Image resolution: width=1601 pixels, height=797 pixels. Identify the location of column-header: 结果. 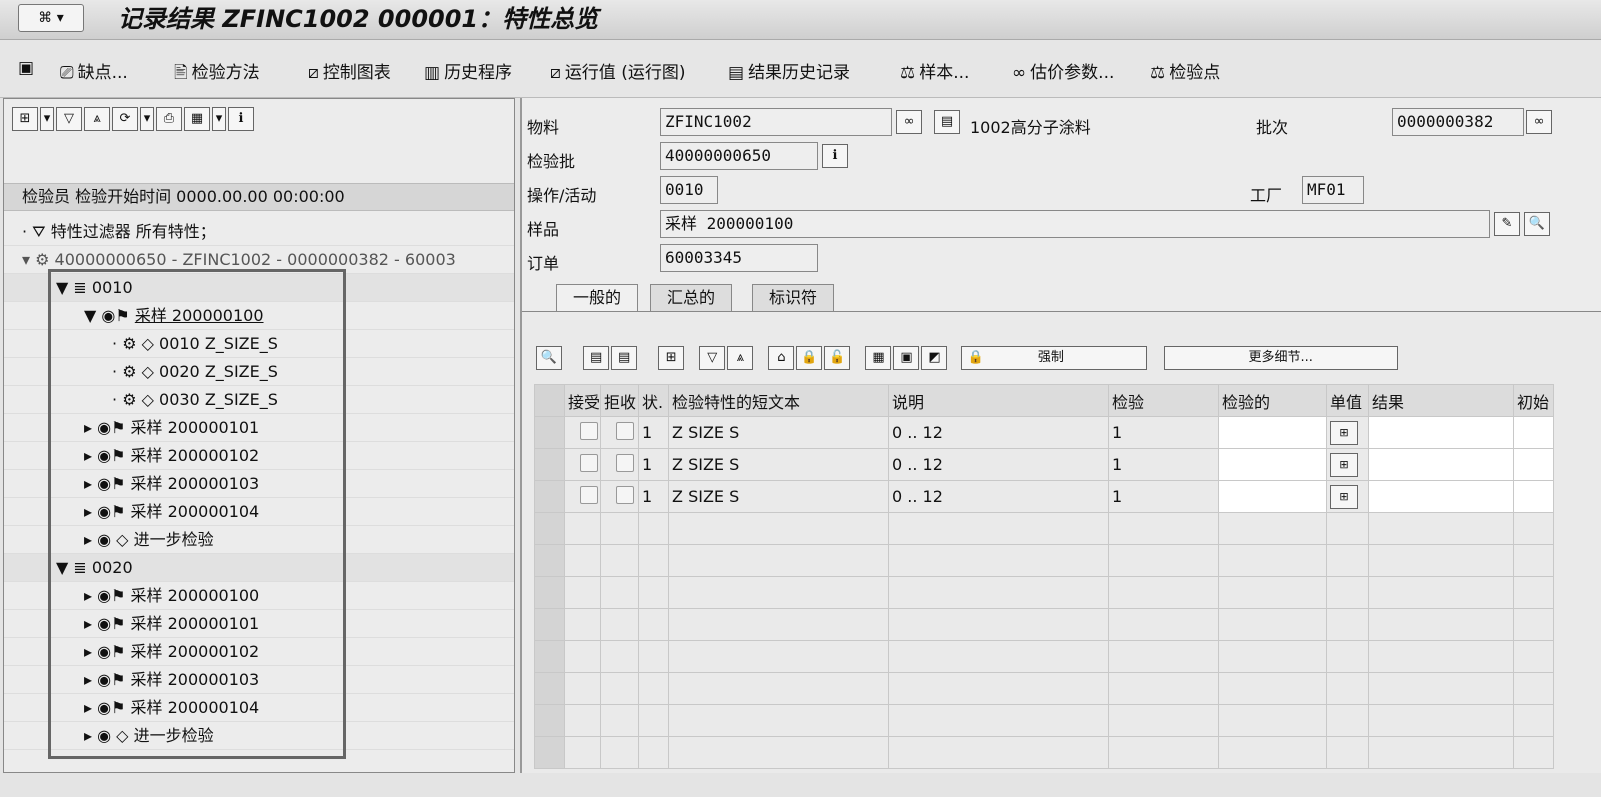
(1441, 400).